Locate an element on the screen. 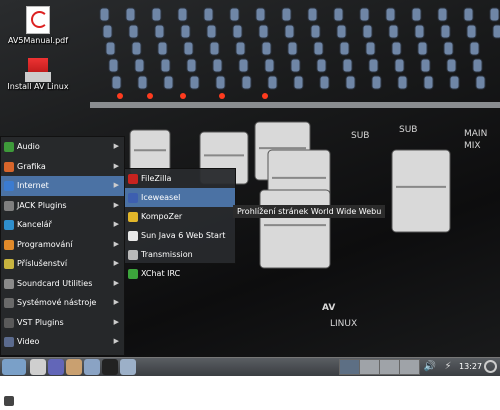  console-label: MIX is located at coordinates (472, 146).